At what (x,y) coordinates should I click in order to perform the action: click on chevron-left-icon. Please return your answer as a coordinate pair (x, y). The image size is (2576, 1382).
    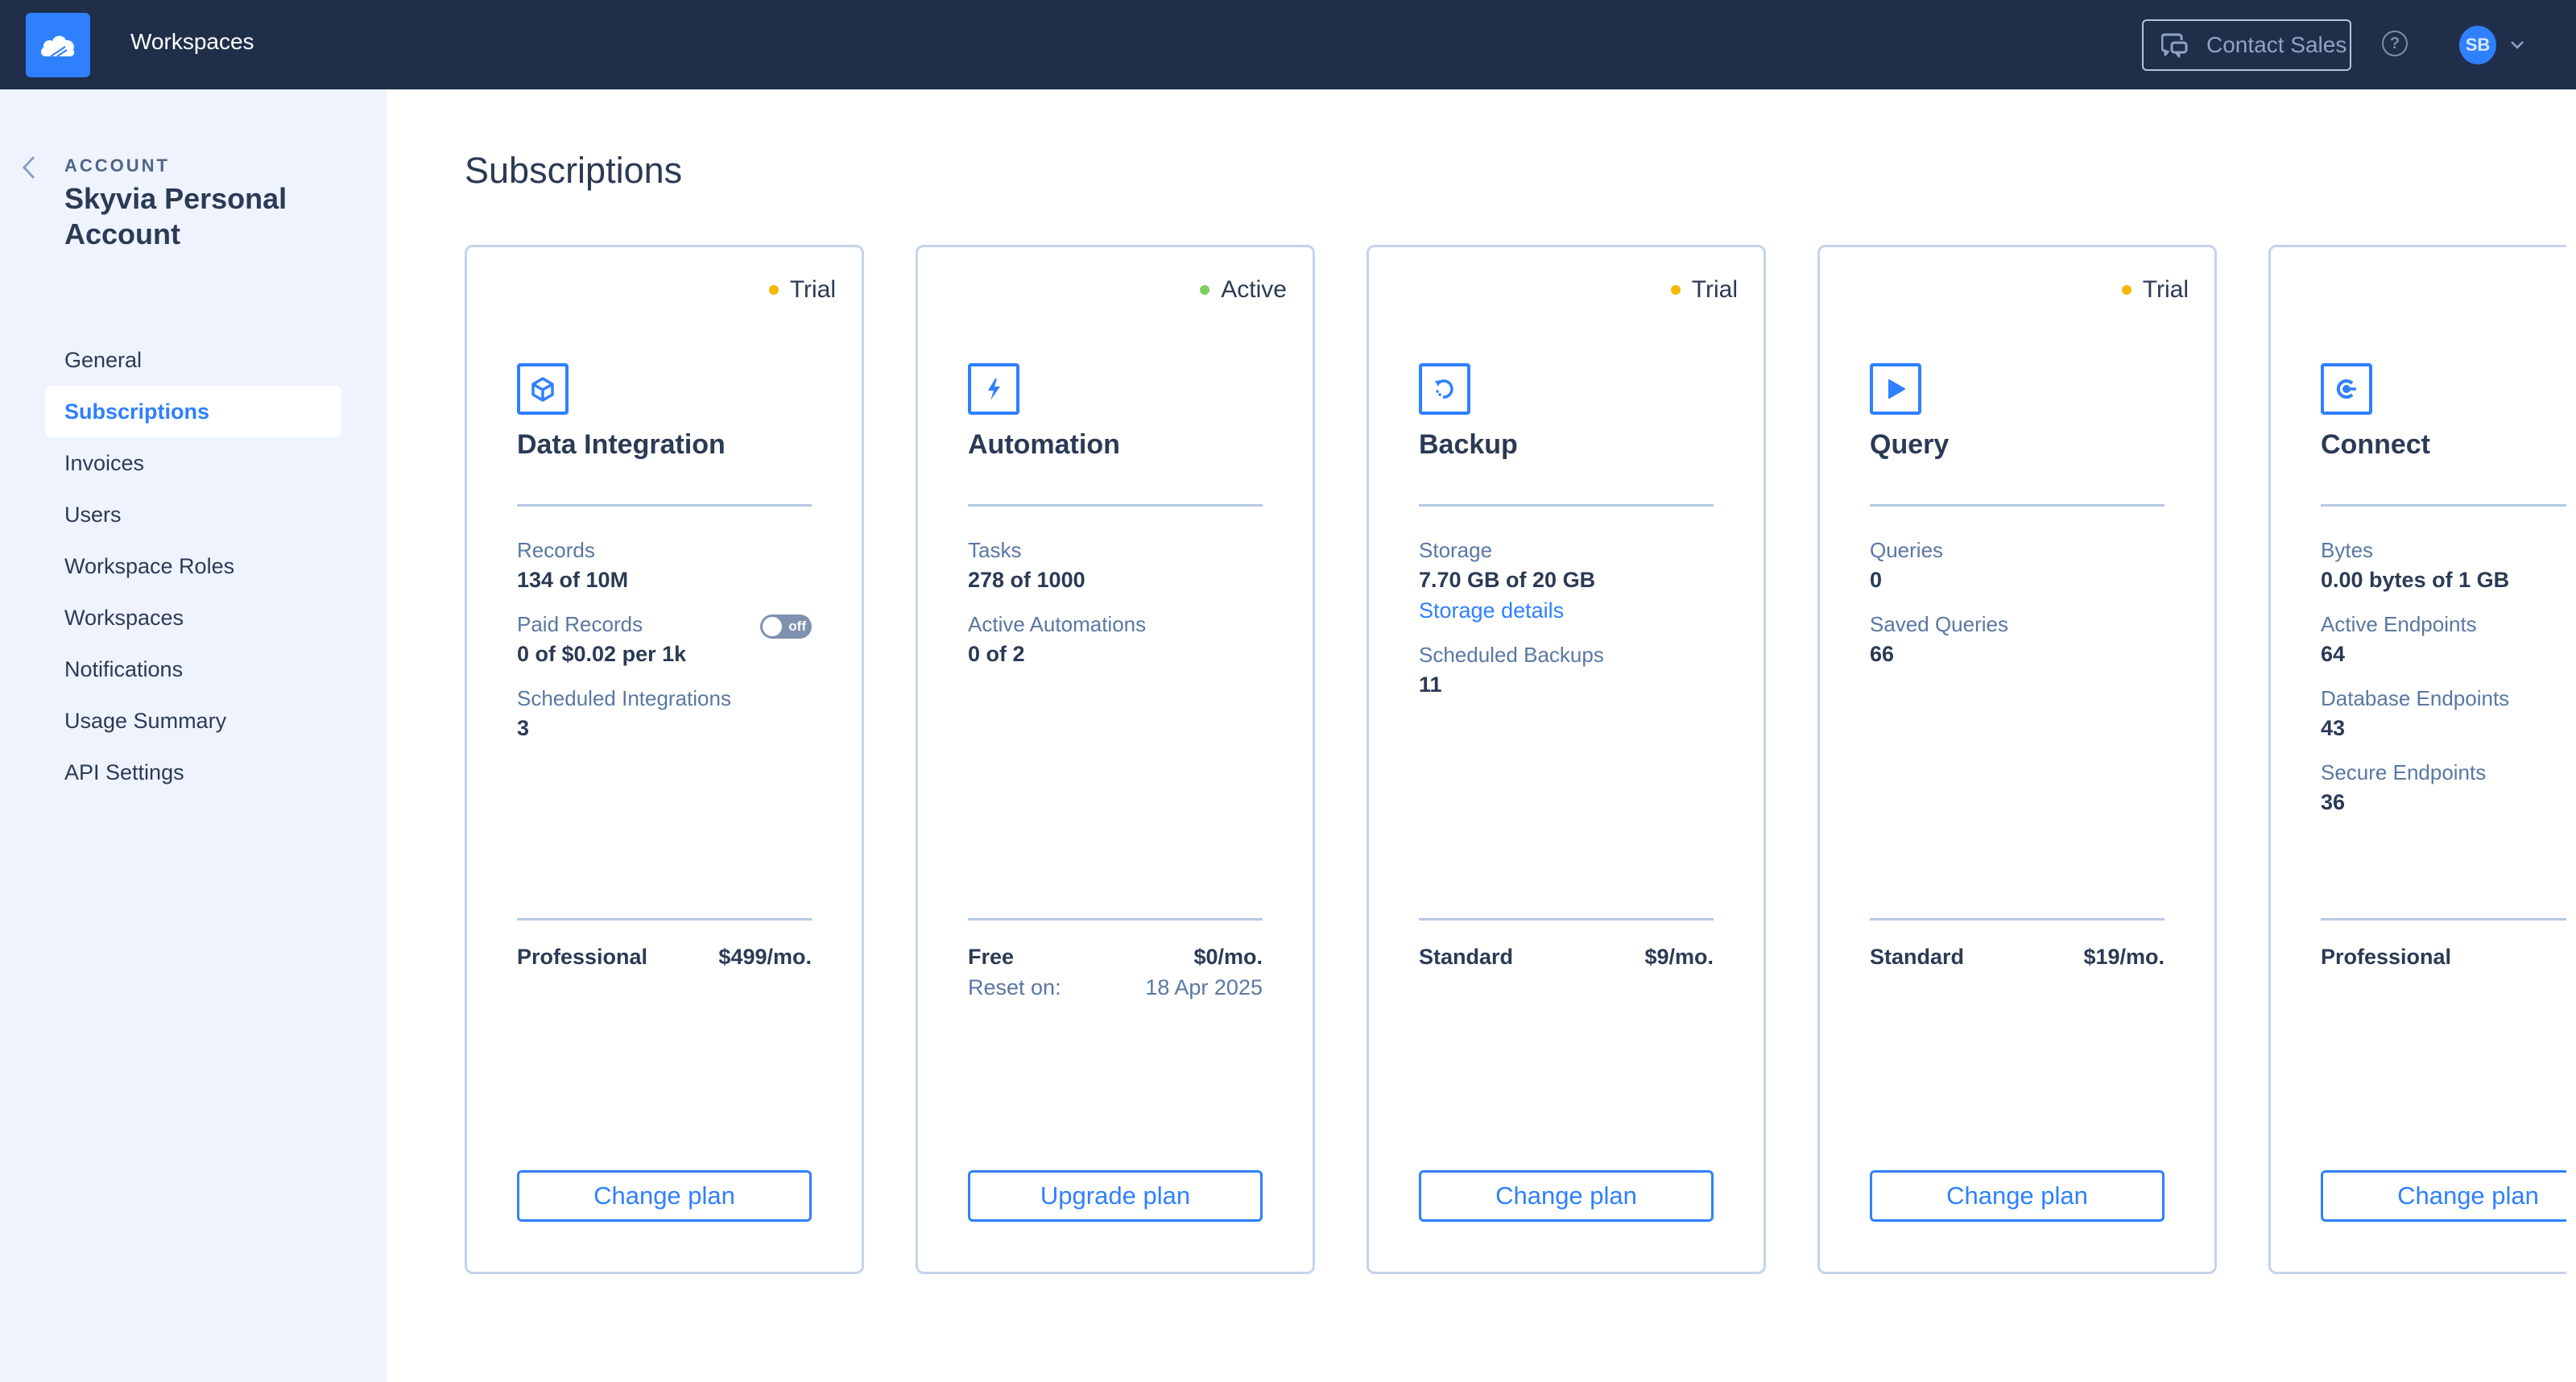
    Looking at the image, I should click on (29, 168).